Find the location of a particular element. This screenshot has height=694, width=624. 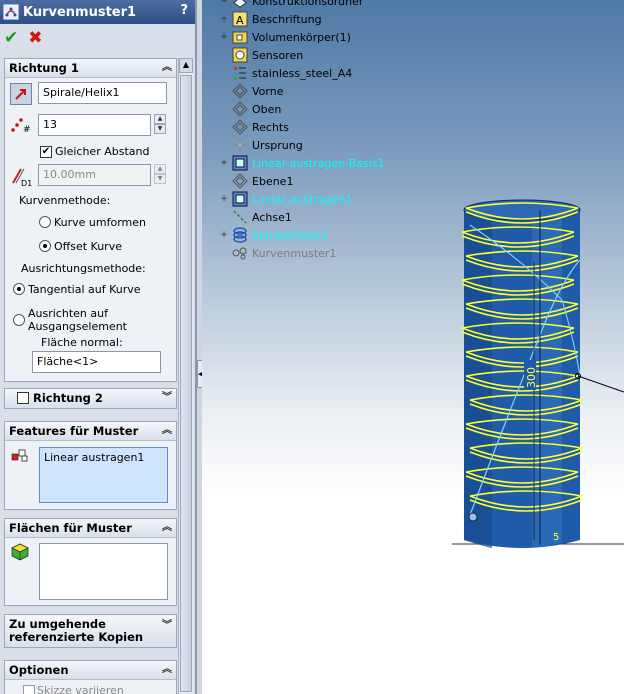

radio-tangential is located at coordinates (19, 289).